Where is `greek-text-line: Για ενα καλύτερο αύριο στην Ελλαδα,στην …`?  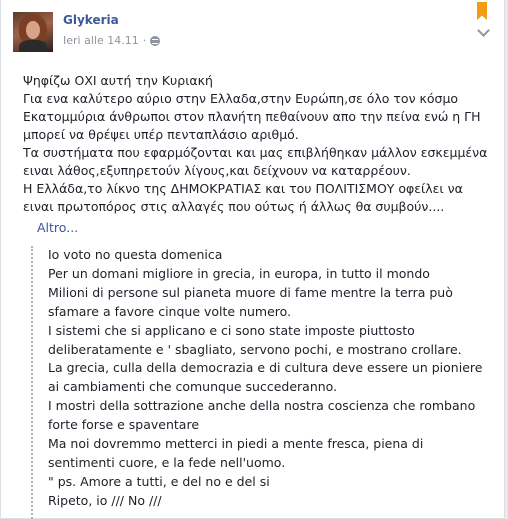 greek-text-line: Για ενα καλύτερο αύριο στην Ελλαδα,στην … is located at coordinates (241, 98).